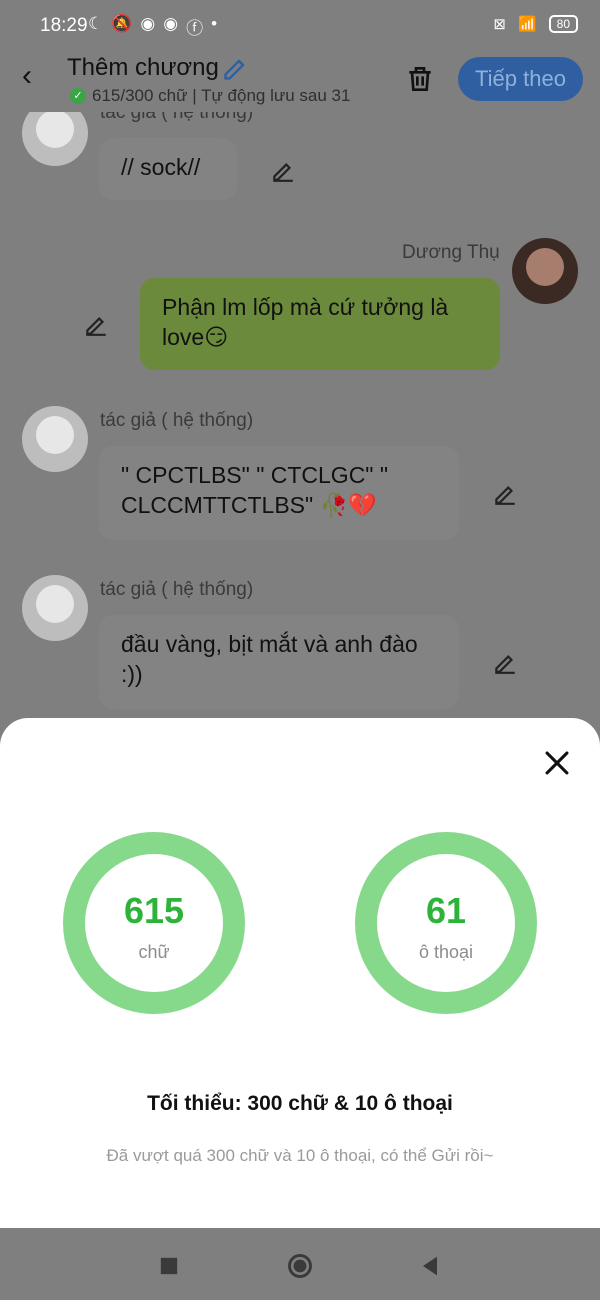 The image size is (600, 1300). What do you see at coordinates (169, 1266) in the screenshot?
I see `recent-apps-button` at bounding box center [169, 1266].